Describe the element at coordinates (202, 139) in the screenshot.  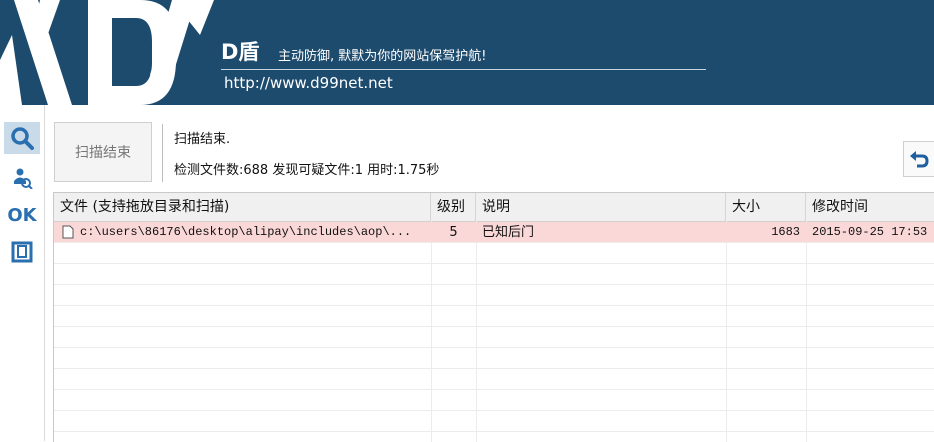
I see `scan-status-title: 扫描结束.` at that location.